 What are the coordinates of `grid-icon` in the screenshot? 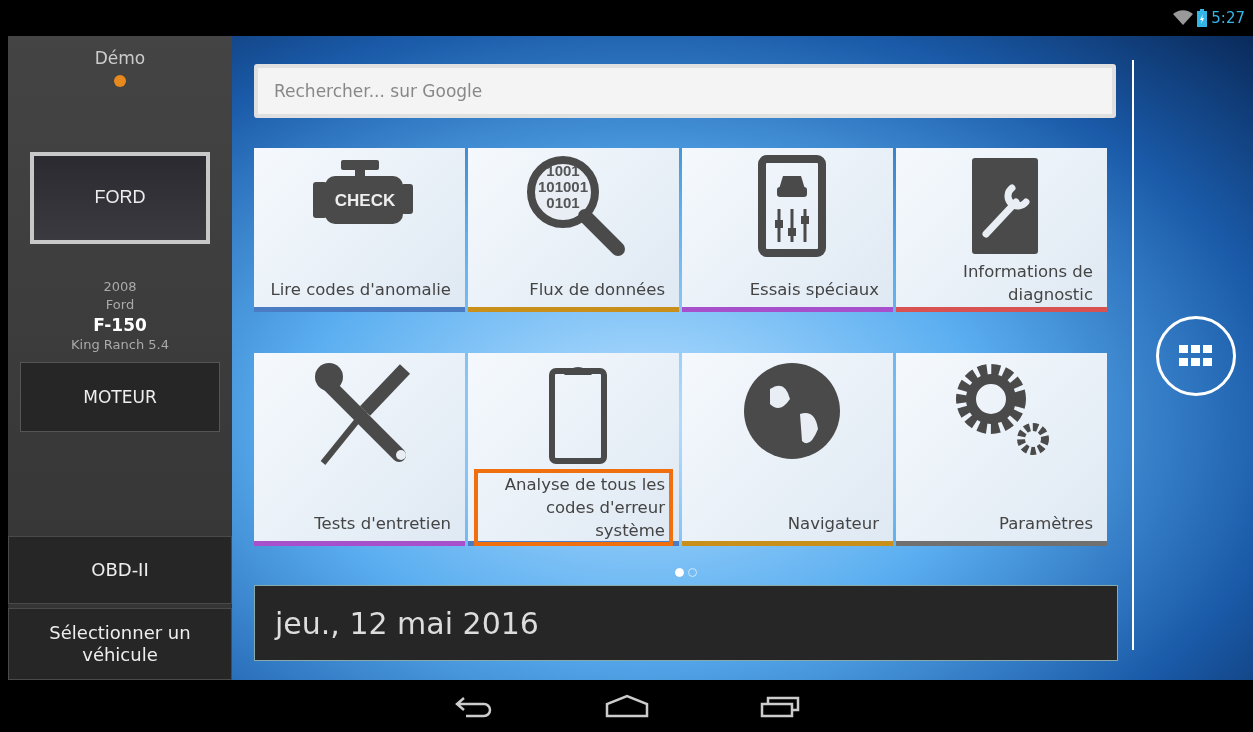 It's located at (1196, 356).